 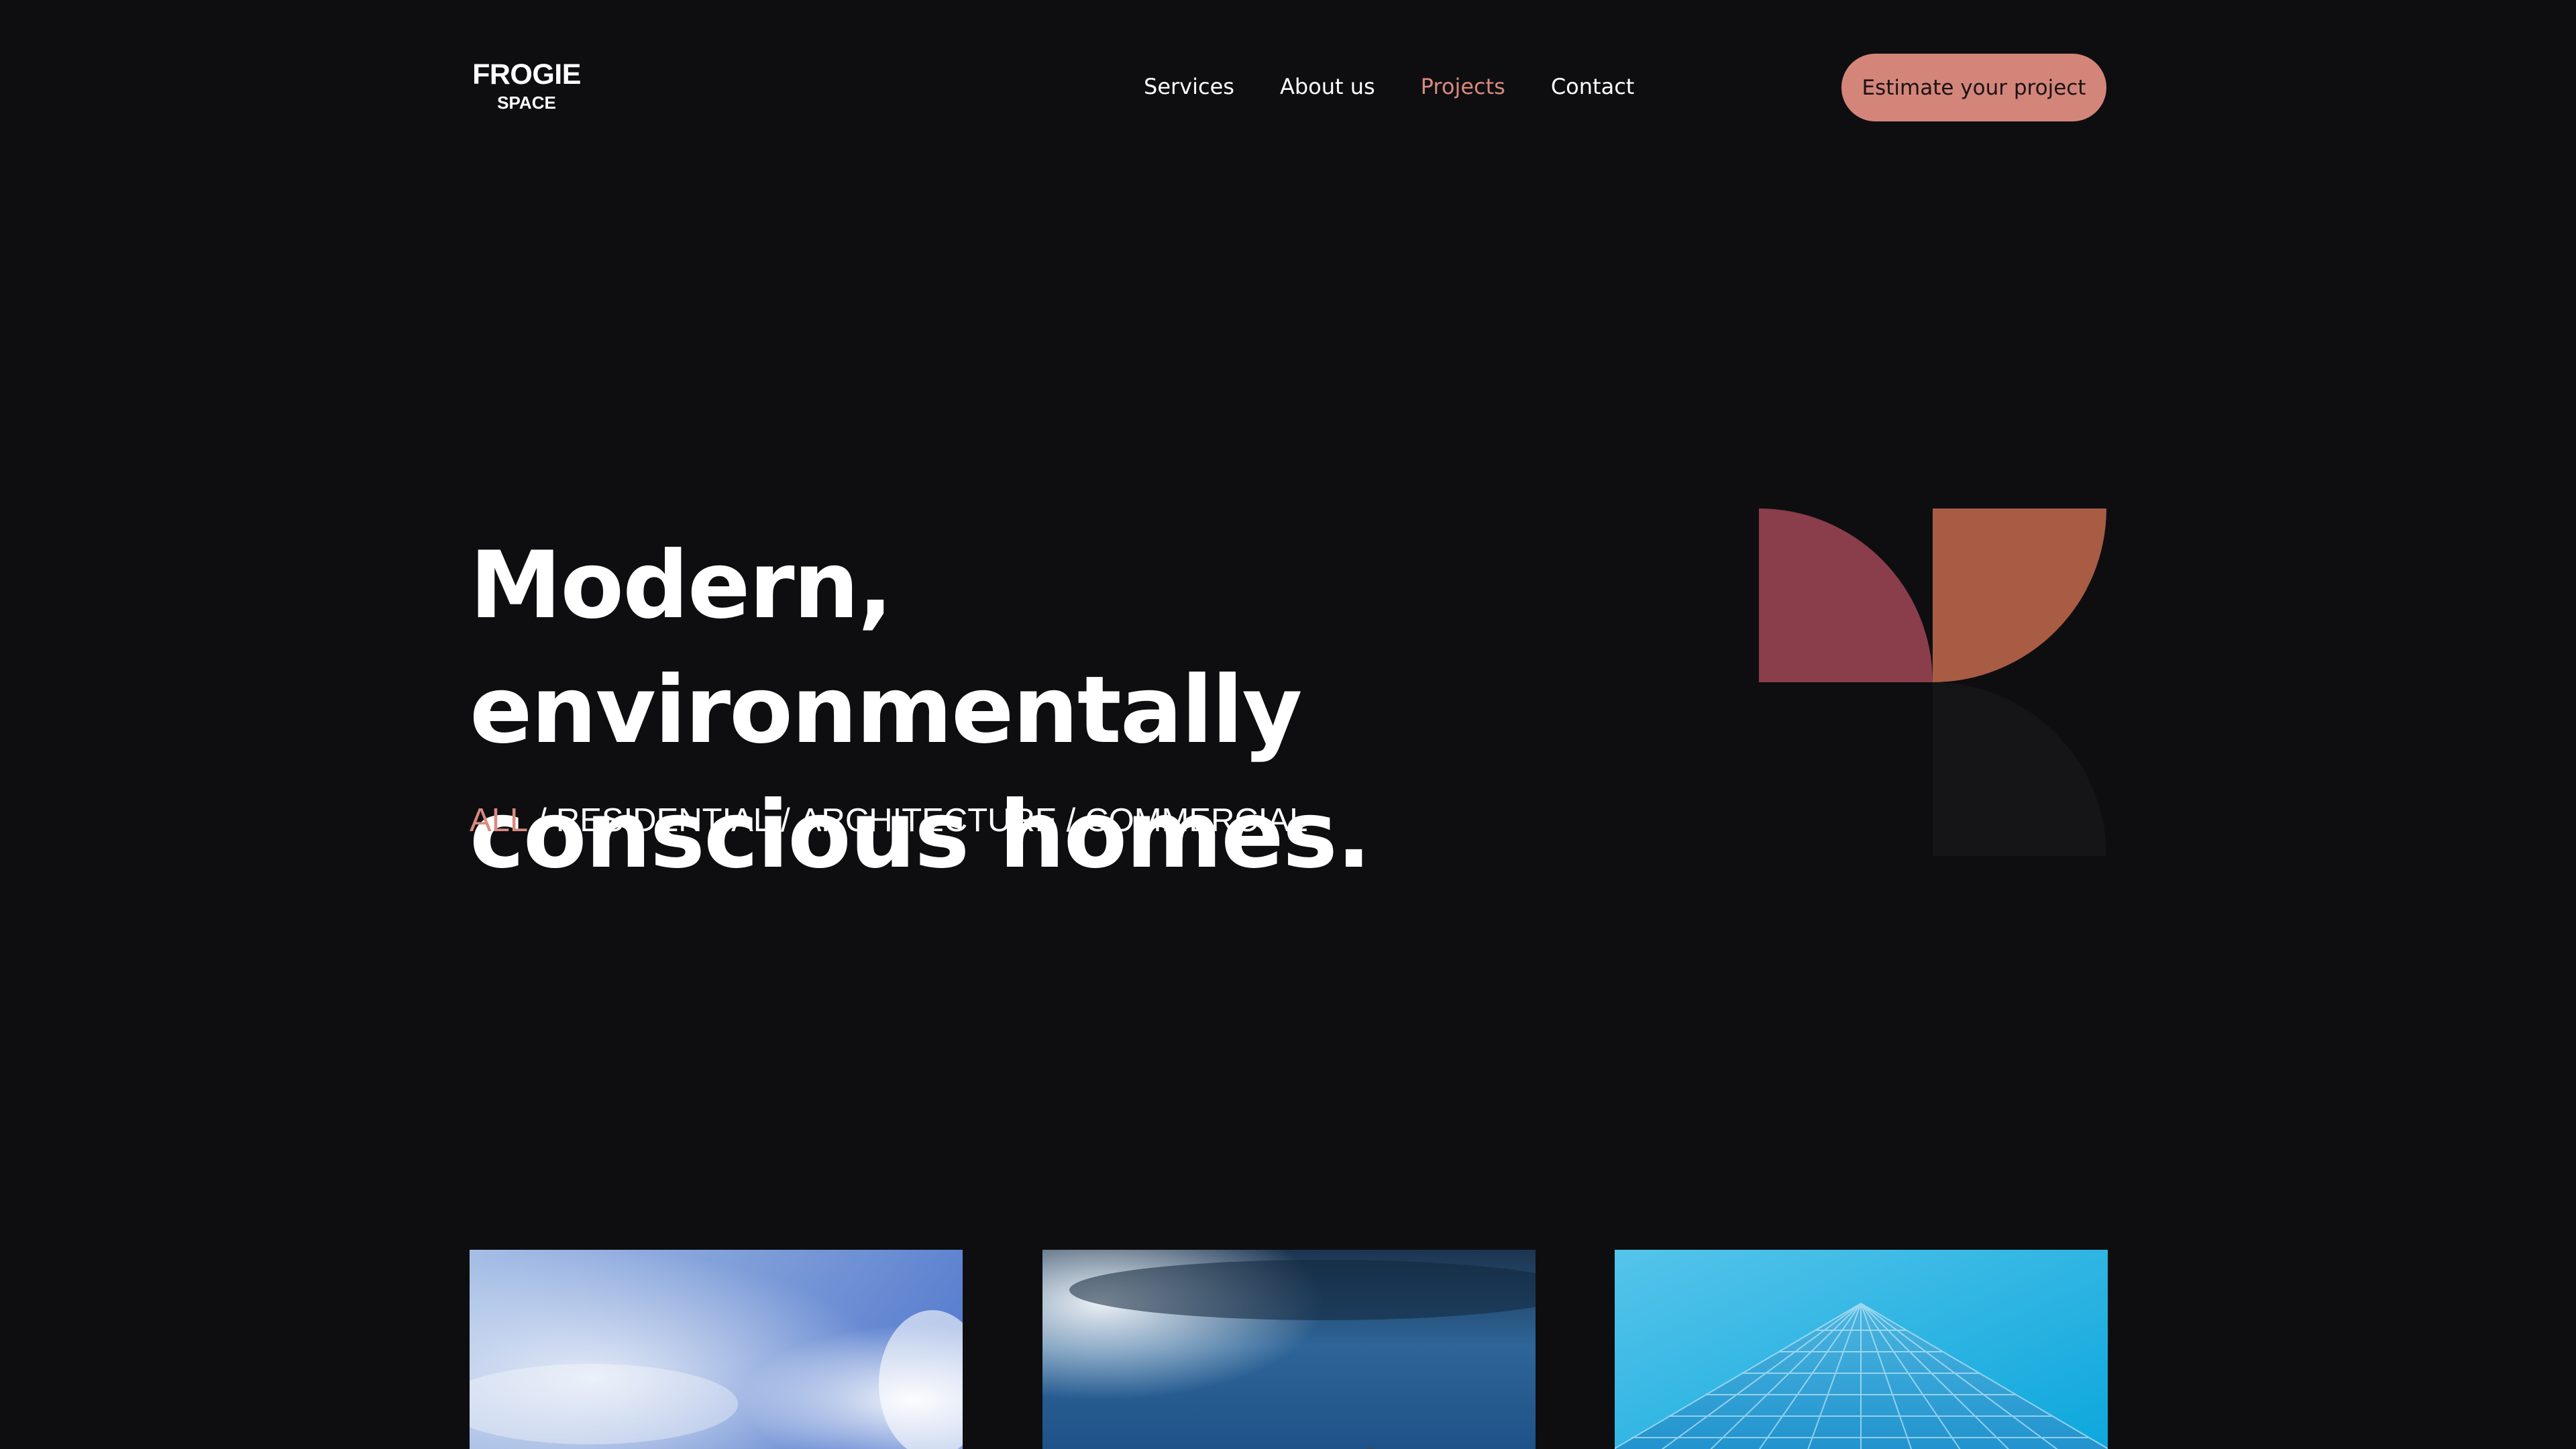 I want to click on glass-skyscraper-photo, so click(x=1861, y=1349).